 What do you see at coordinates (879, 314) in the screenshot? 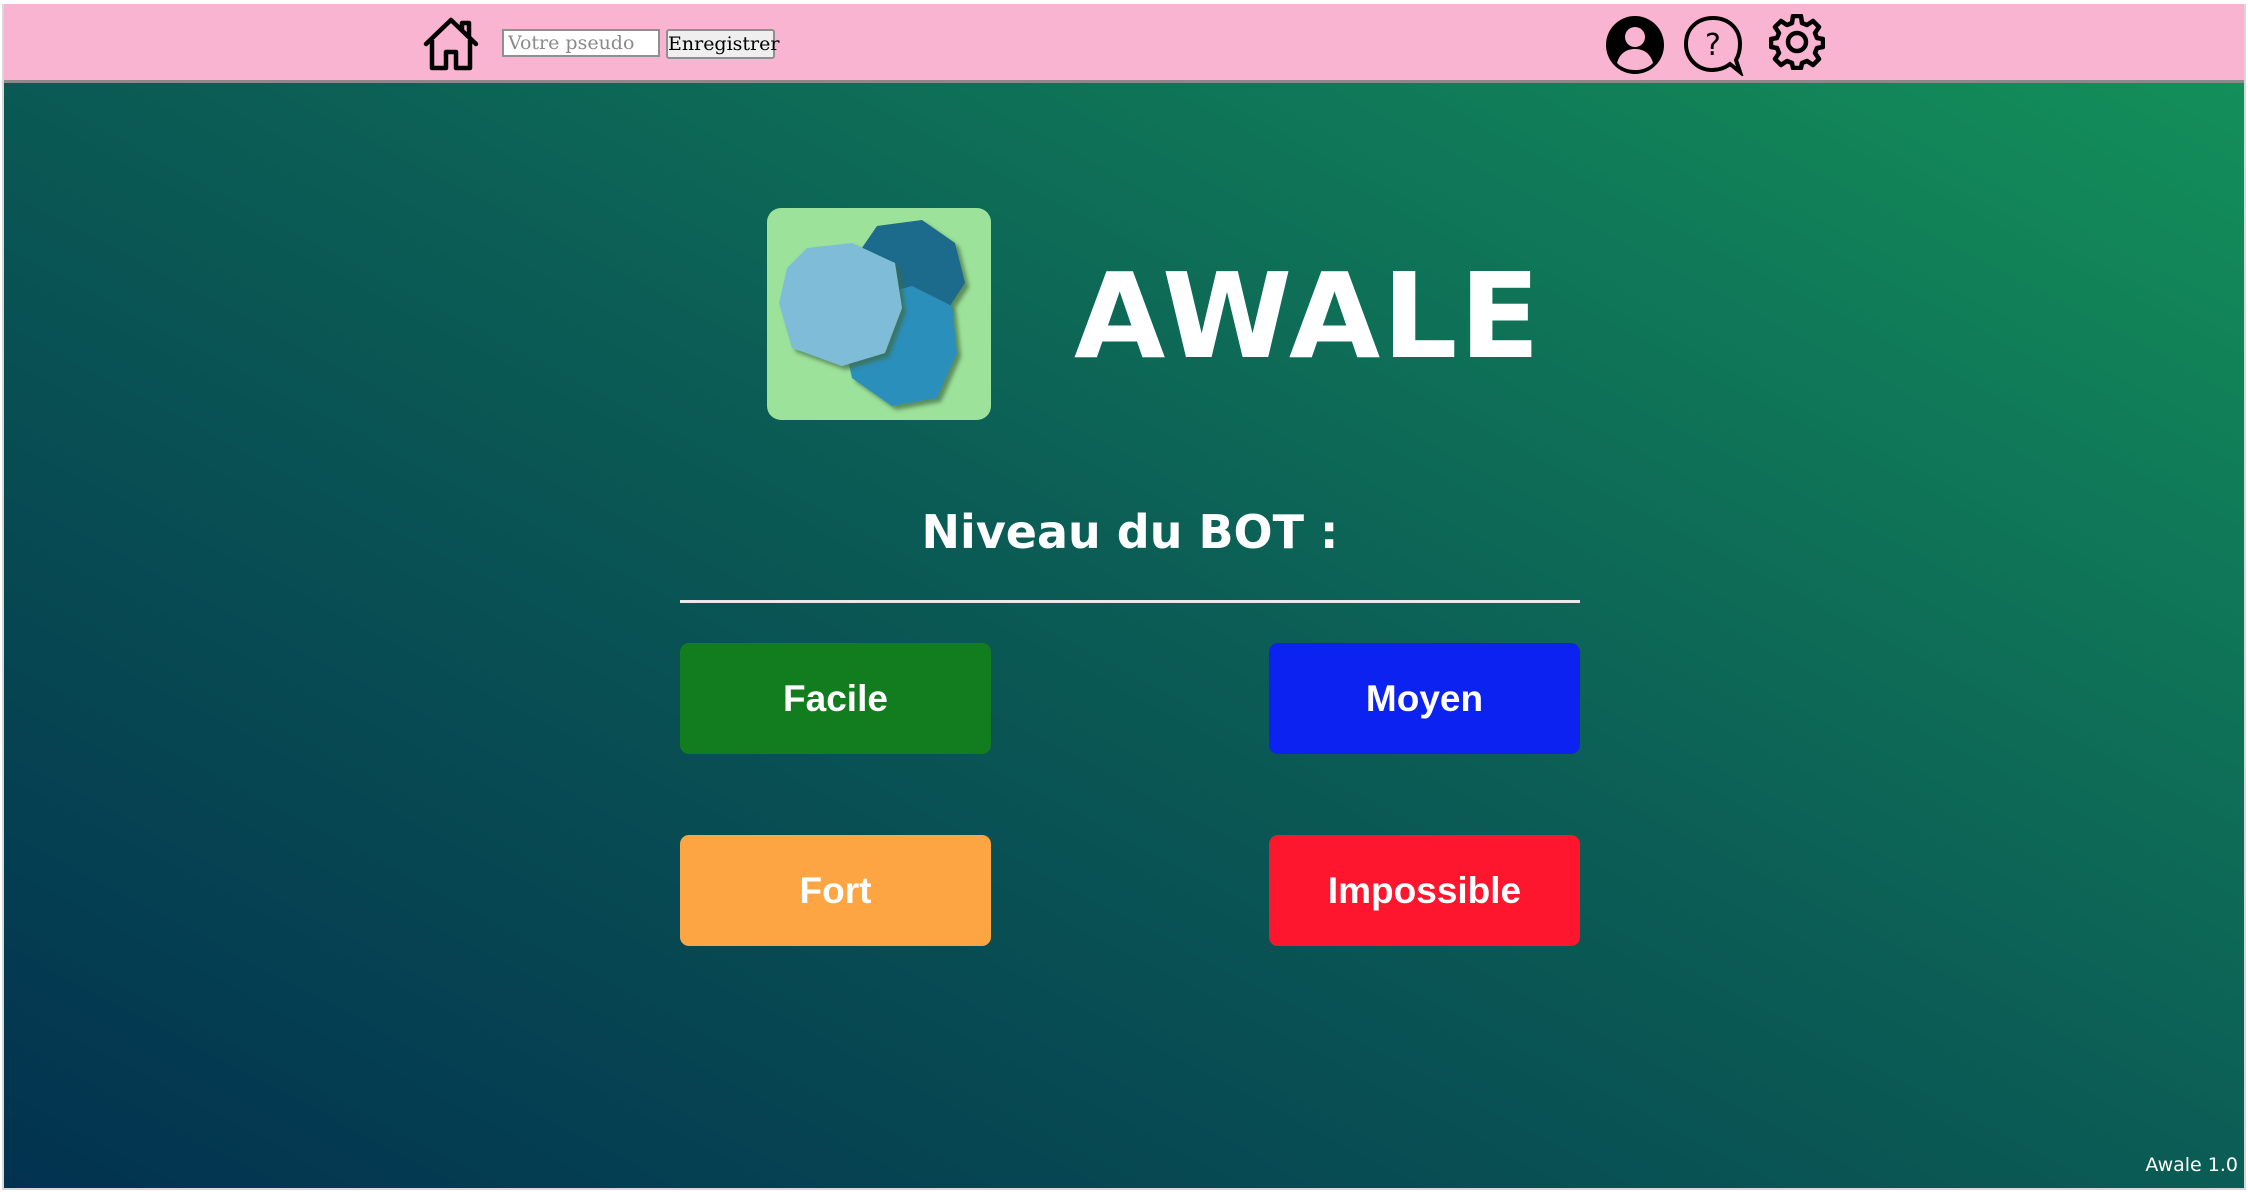
I see `awale-logo` at bounding box center [879, 314].